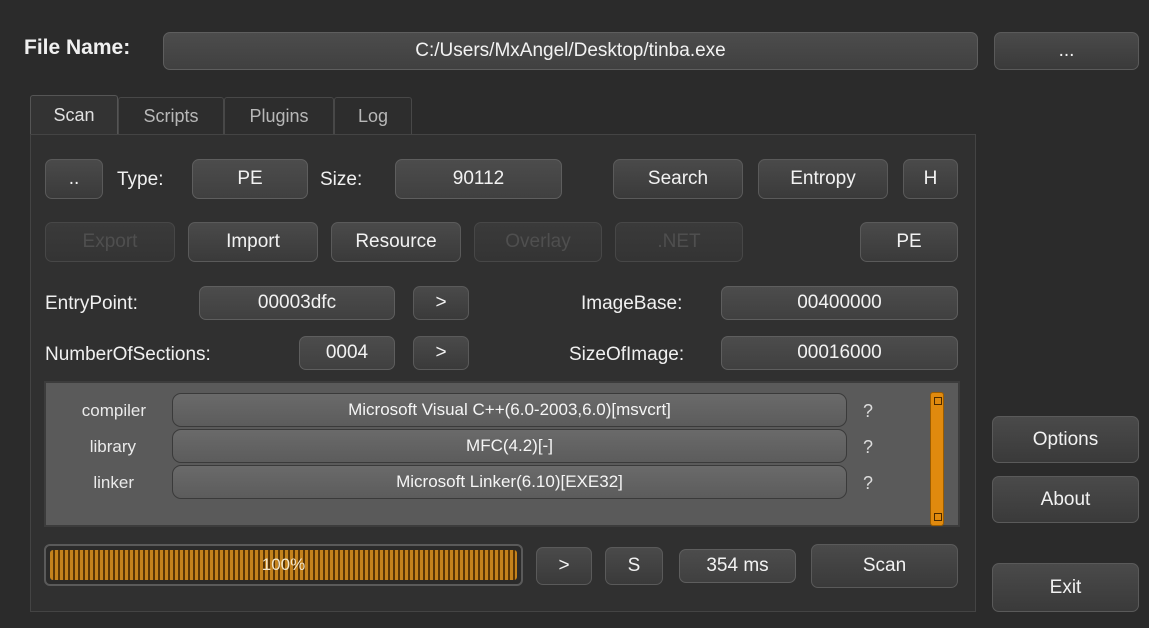 The width and height of the screenshot is (1149, 628). I want to click on scroll-down-arrow, so click(938, 517).